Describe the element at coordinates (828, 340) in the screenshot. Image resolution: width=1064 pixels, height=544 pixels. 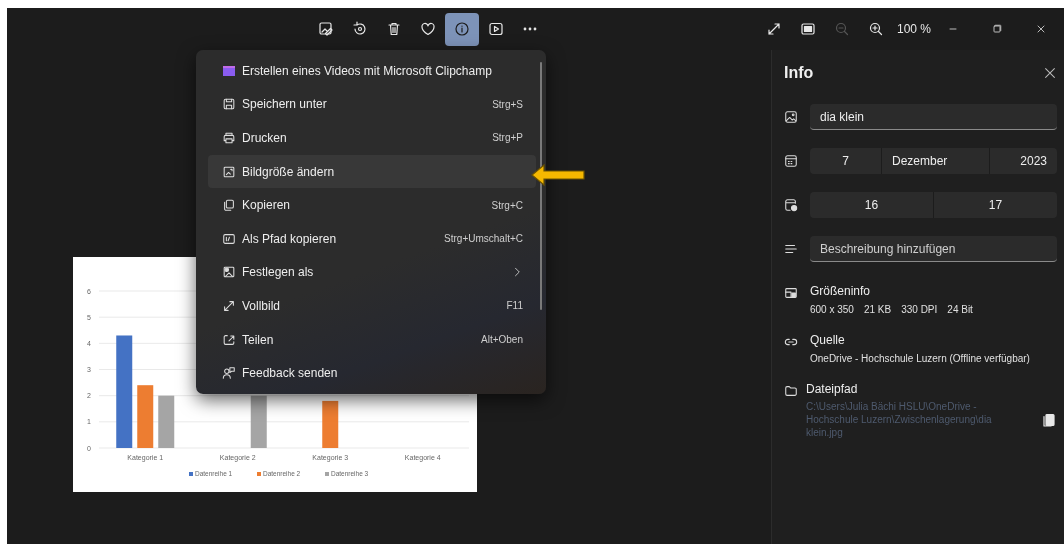
I see `section-title: Quelle` at that location.